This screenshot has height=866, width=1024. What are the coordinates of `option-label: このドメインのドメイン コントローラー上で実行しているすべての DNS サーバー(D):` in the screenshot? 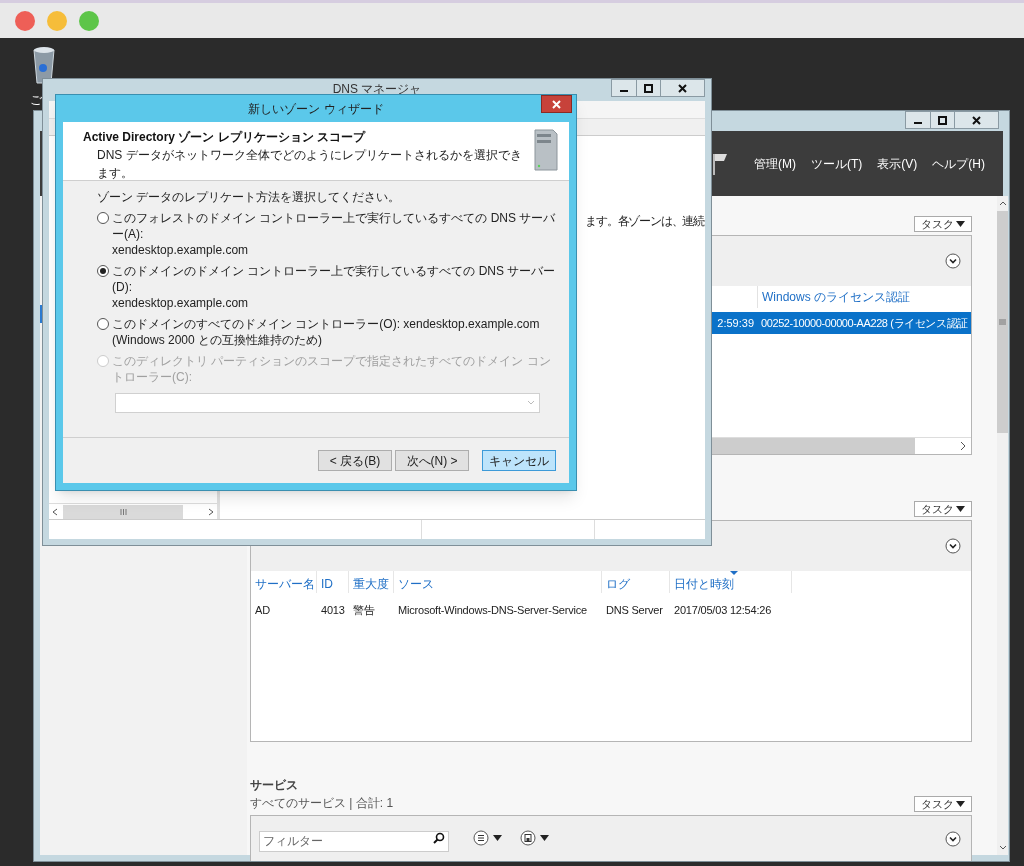 It's located at (335, 279).